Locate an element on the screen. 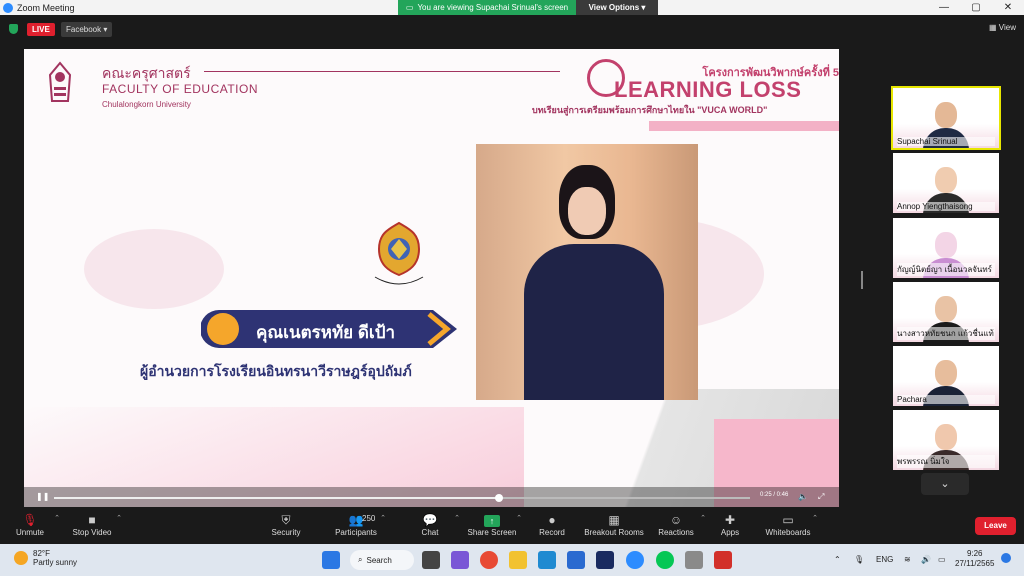 The image size is (1024, 576). stop-video-label: Stop Video is located at coordinates (92, 532).